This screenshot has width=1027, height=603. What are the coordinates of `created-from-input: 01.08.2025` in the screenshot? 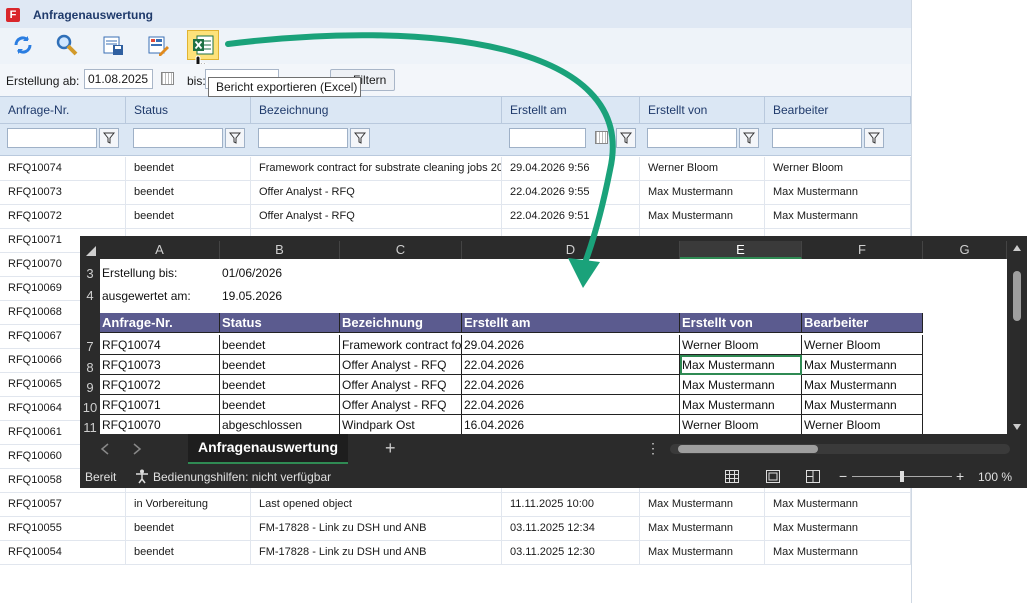 It's located at (118, 79).